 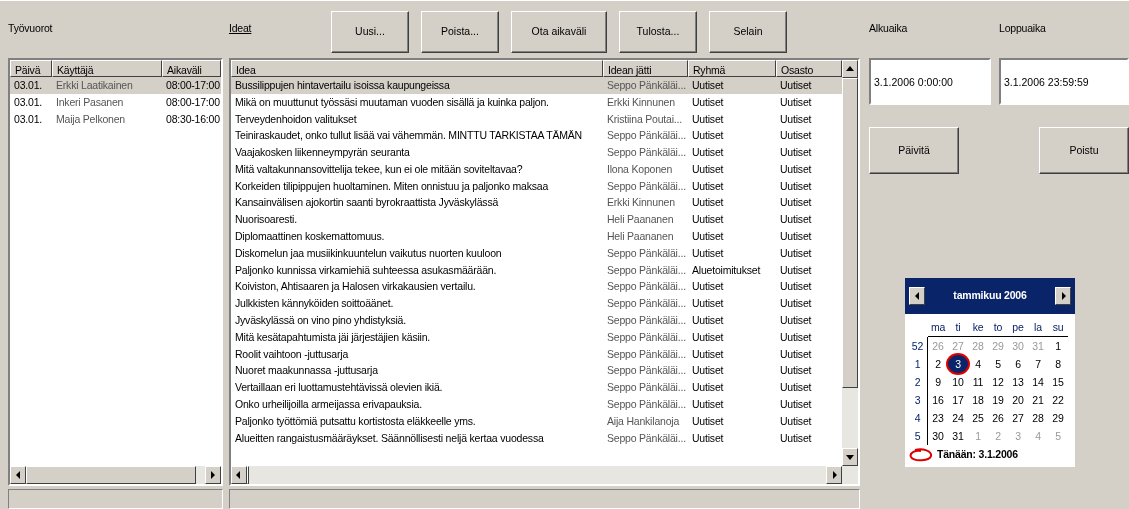 What do you see at coordinates (31, 68) in the screenshot?
I see `column-header: Päivä` at bounding box center [31, 68].